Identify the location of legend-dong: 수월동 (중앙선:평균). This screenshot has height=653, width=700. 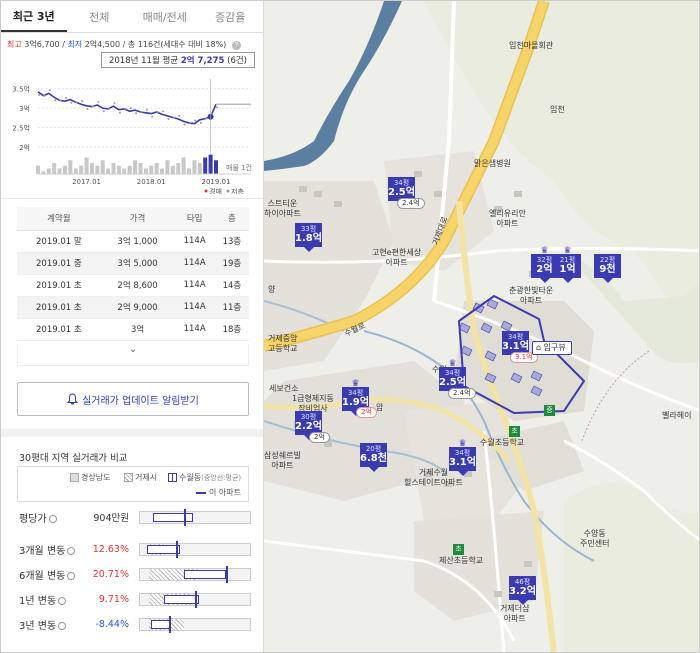
(204, 477).